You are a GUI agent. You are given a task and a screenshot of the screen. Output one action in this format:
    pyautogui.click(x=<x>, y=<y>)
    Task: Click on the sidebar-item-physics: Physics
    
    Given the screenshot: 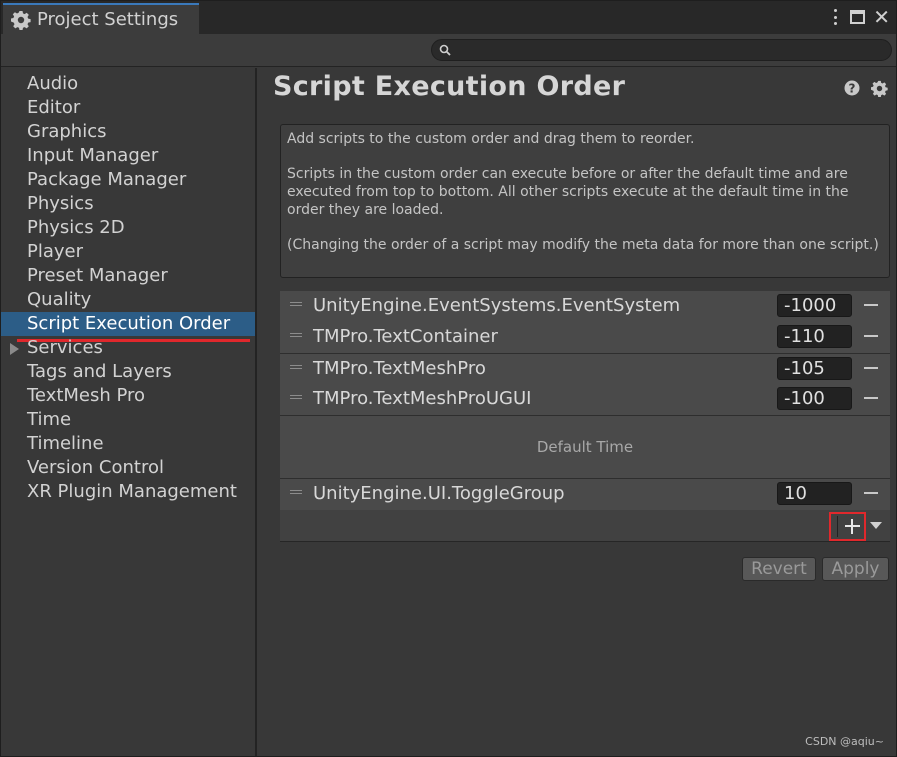 What is the action you would take?
    pyautogui.click(x=128, y=204)
    